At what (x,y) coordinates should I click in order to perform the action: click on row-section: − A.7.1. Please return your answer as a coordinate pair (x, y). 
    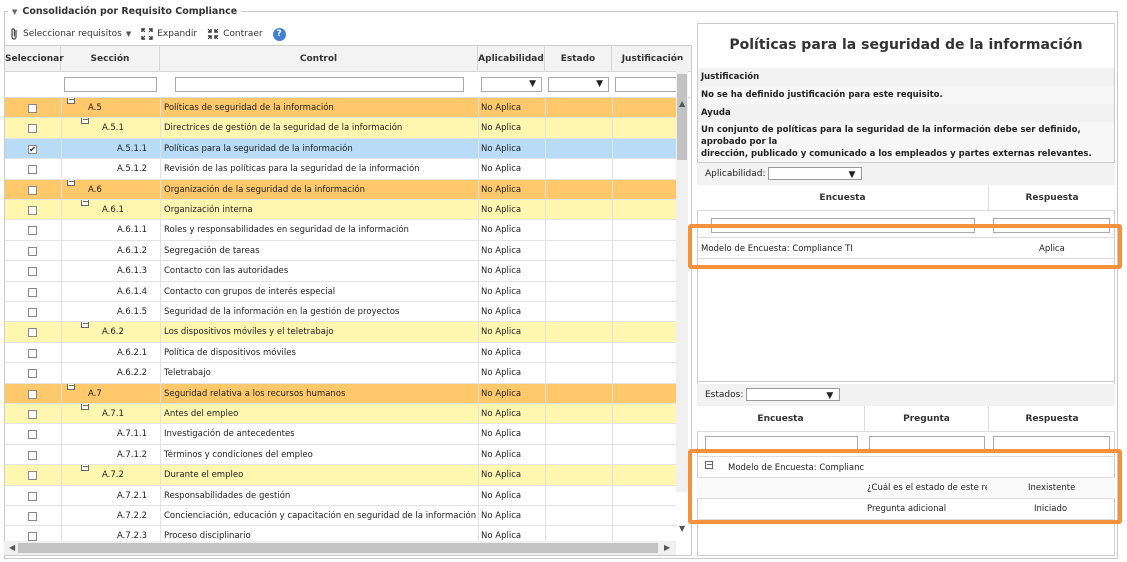
    Looking at the image, I should click on (102, 414).